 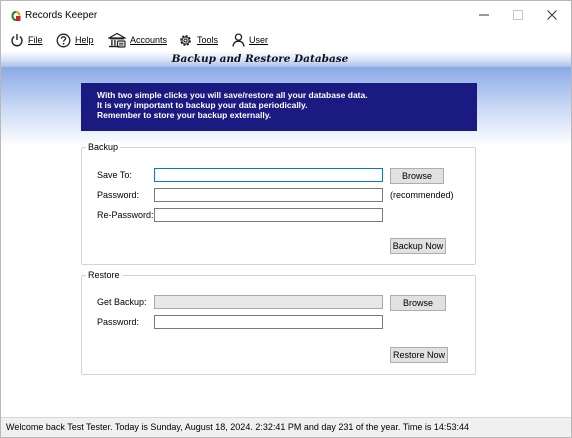 What do you see at coordinates (118, 322) in the screenshot?
I see `restore-password-label: Password:` at bounding box center [118, 322].